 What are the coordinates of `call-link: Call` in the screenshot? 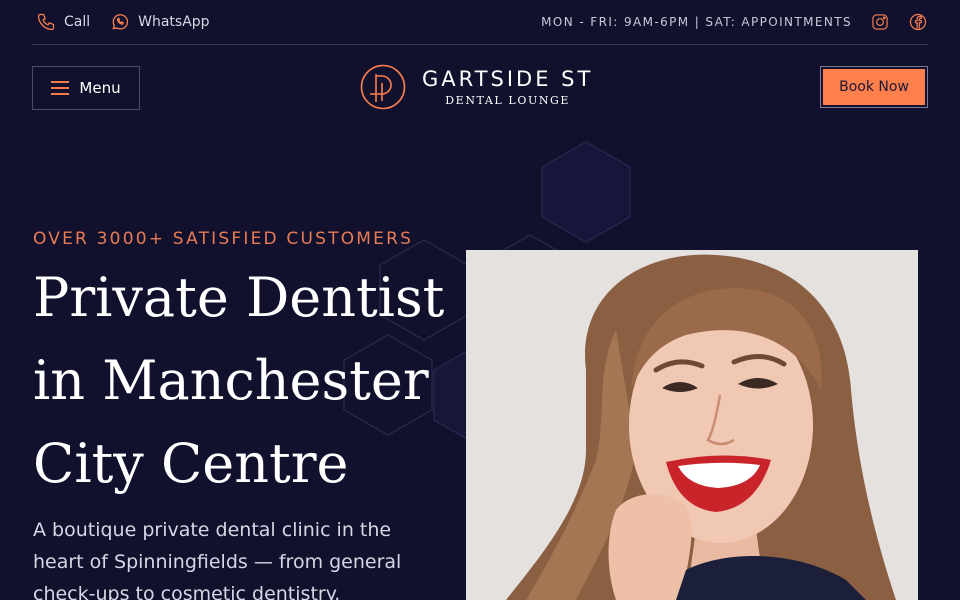 It's located at (63, 22).